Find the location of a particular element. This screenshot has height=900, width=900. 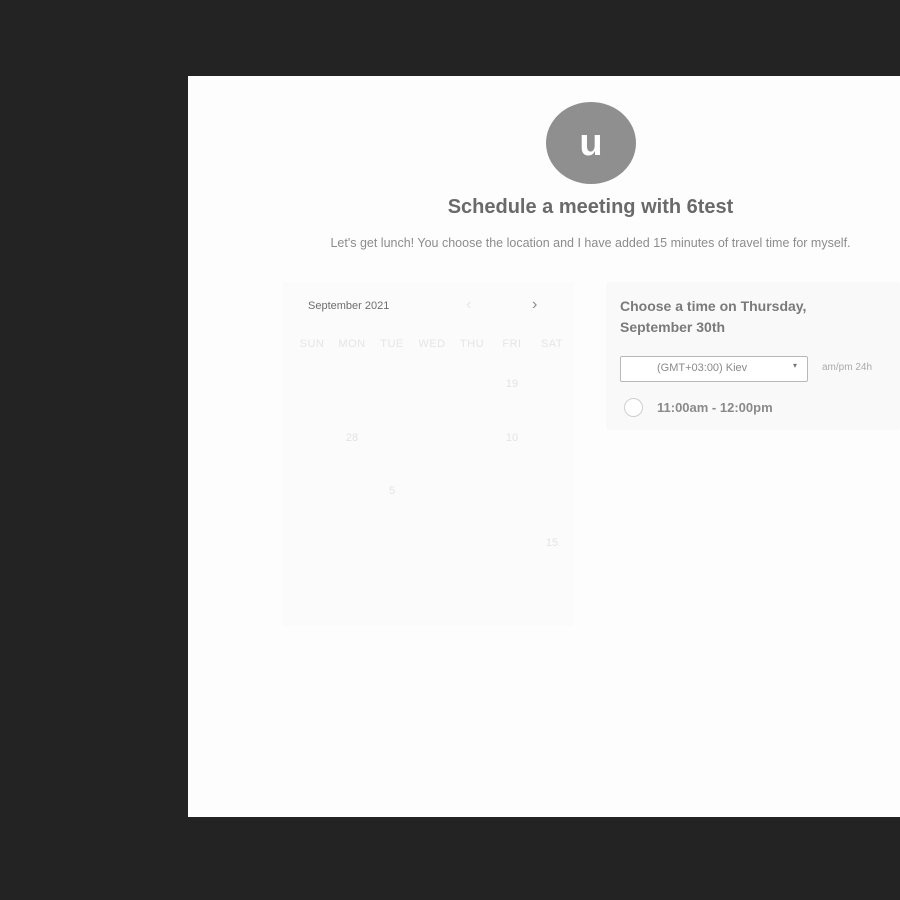

weekday-header: SUN MON TUE WED THU FRI SAT is located at coordinates (432, 344).